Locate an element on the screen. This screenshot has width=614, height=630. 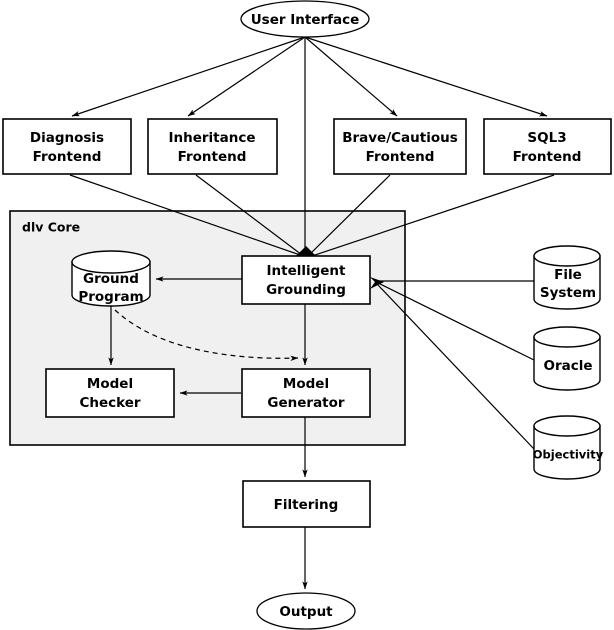
frontend-brave-cautious-box is located at coordinates (400, 146).